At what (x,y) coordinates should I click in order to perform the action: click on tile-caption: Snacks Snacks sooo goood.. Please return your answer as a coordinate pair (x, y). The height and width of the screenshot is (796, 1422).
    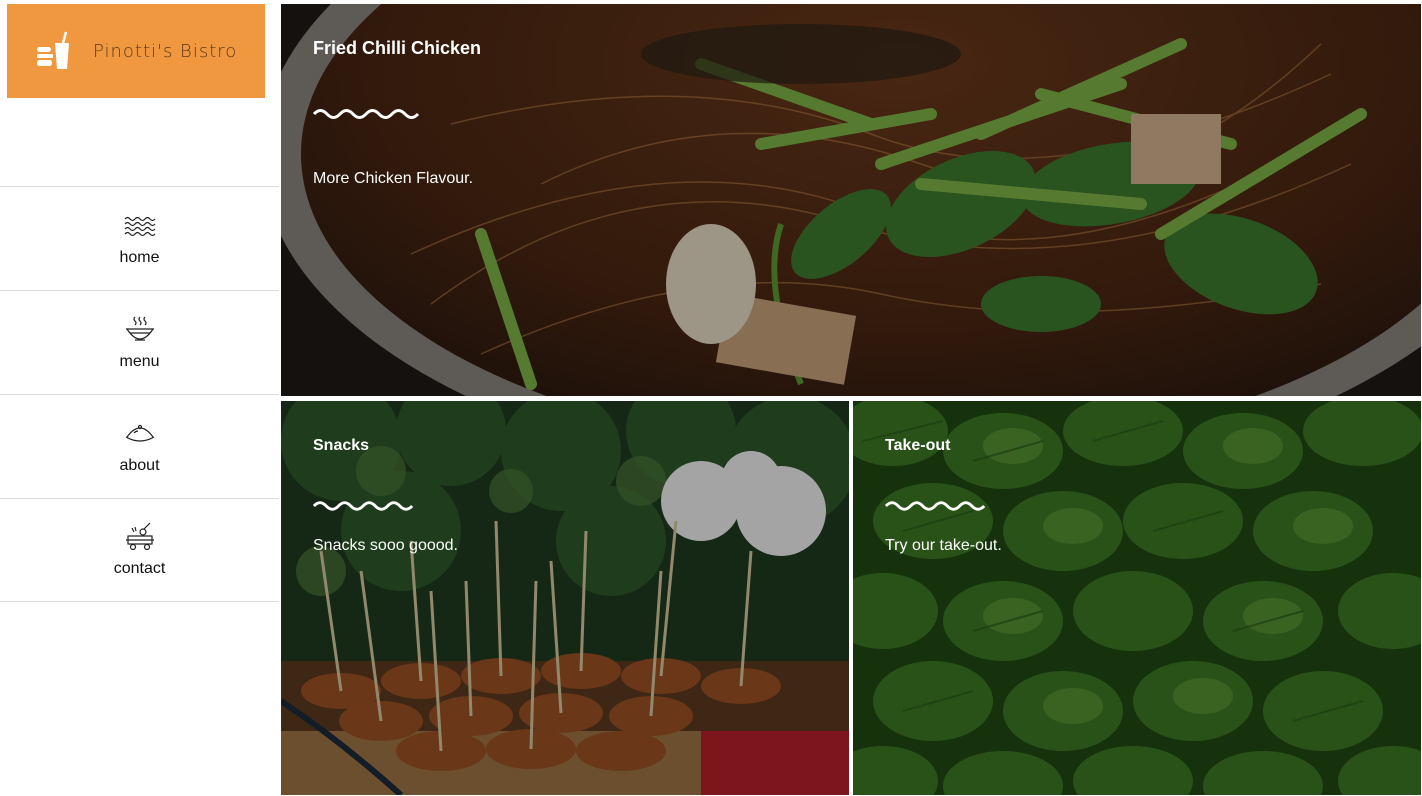
    Looking at the image, I should click on (385, 496).